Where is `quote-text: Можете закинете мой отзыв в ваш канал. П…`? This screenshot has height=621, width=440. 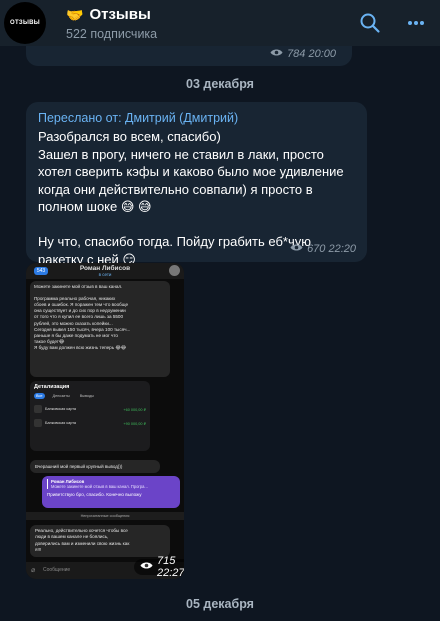
quote-text: Можете закинете мой отзыв в ваш канал. П… is located at coordinates (99, 486).